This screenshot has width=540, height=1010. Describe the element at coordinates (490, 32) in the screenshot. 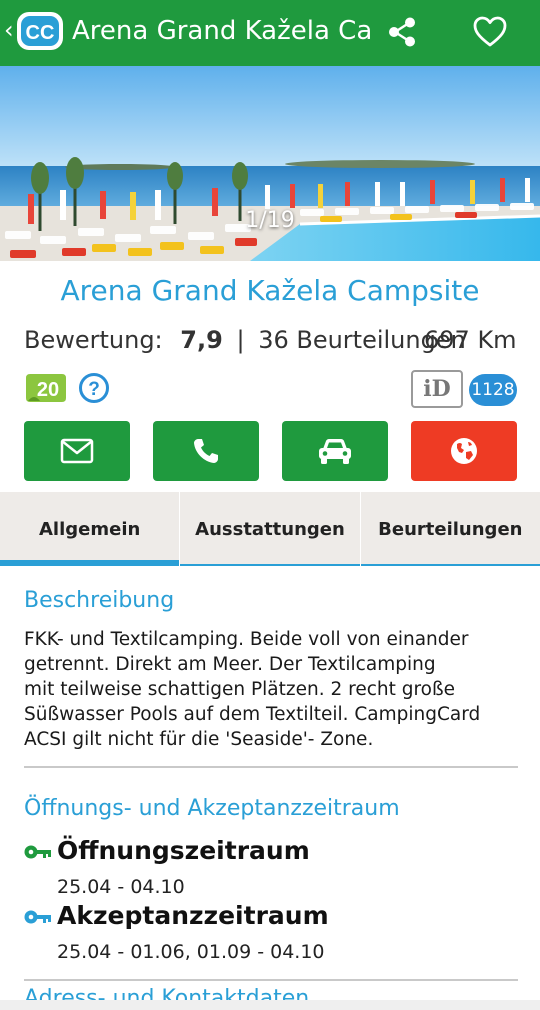

I see `favorite-heart-icon` at that location.